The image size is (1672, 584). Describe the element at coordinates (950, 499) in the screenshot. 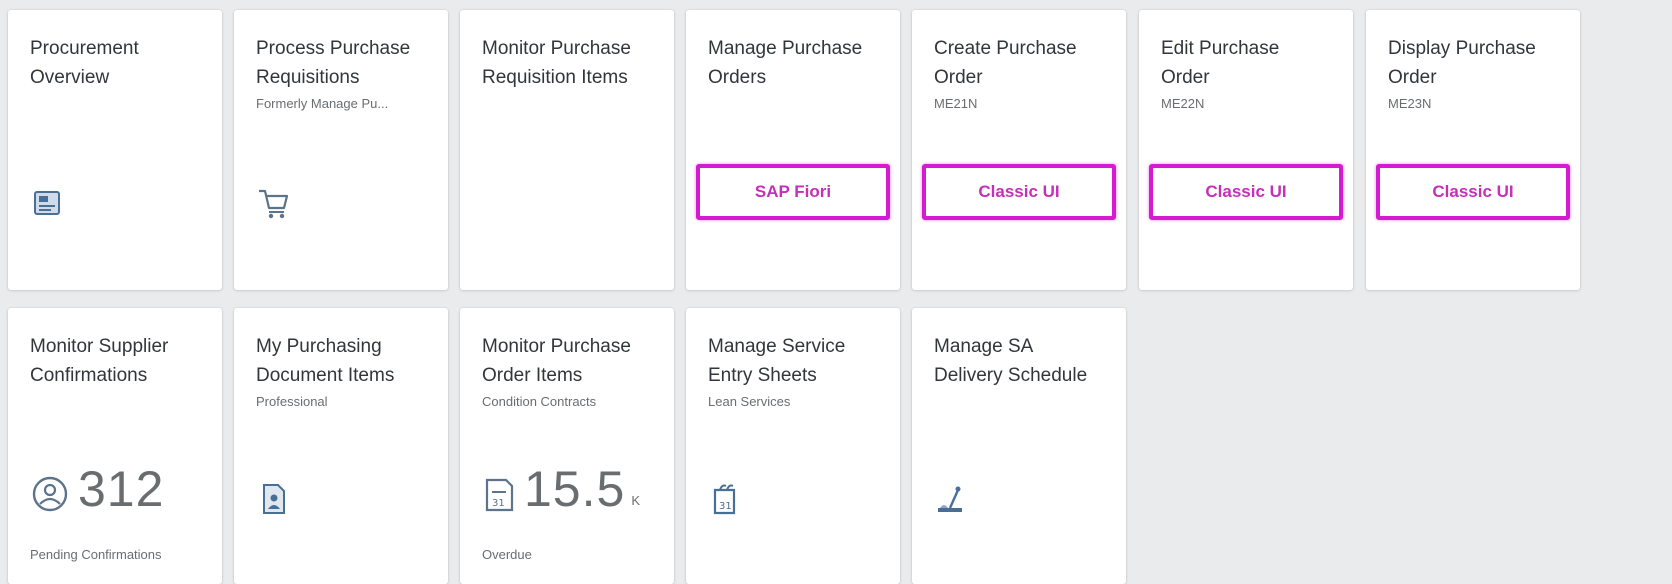

I see `delivery-schedule-icon` at that location.